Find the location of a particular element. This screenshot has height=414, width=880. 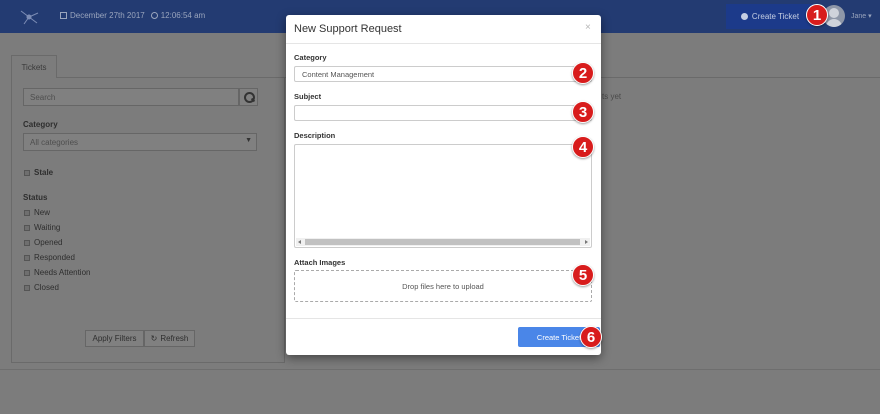

image-dropzone: Drop files here to upload is located at coordinates (443, 286).